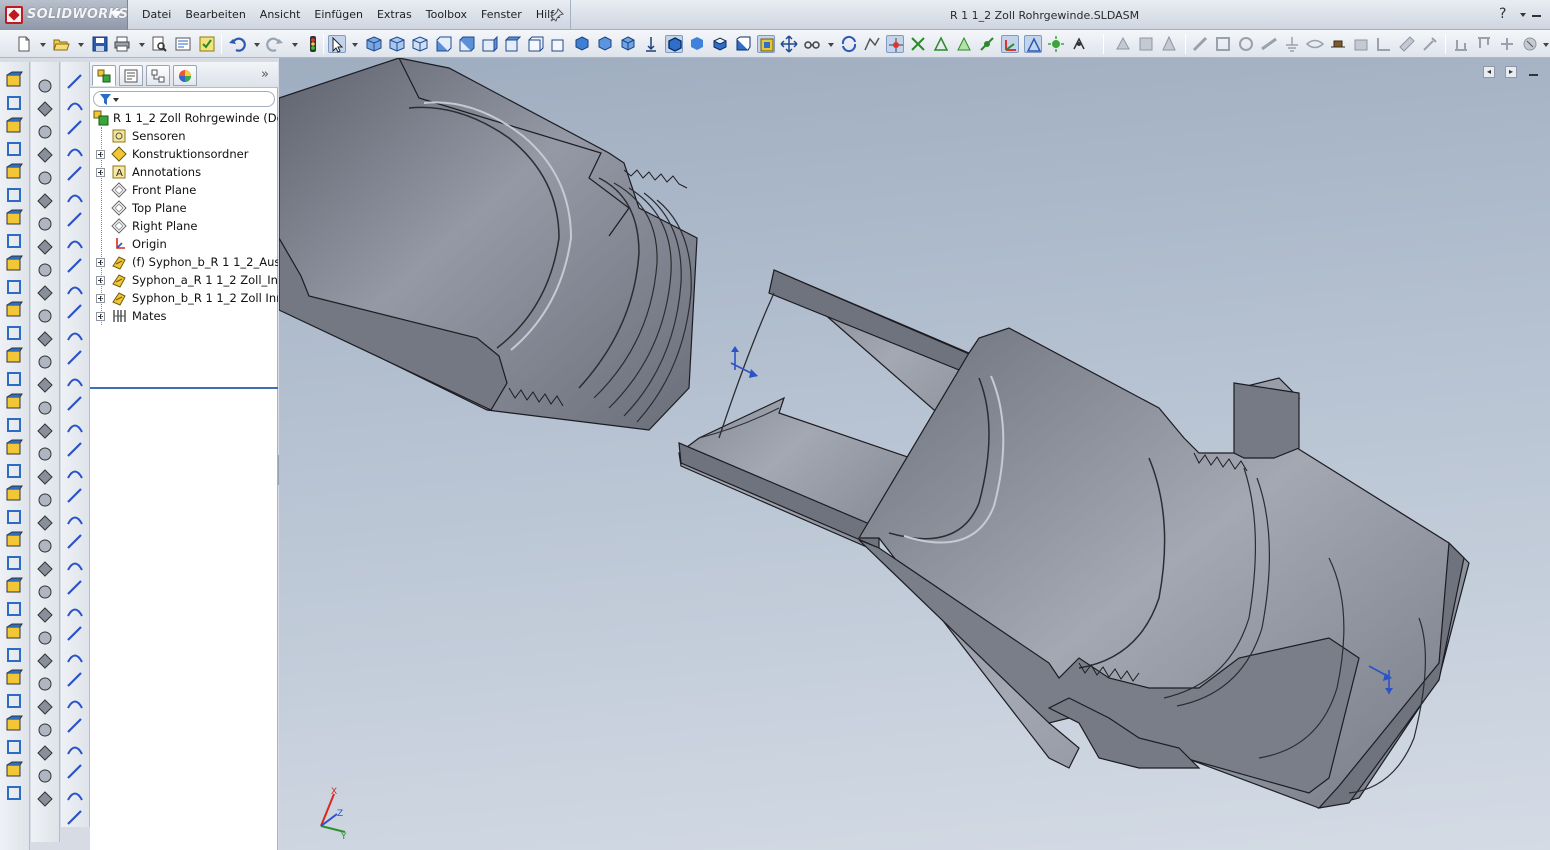 The image size is (1550, 850). Describe the element at coordinates (184, 136) in the screenshot. I see `tree-node-sensors: Sensoren` at that location.